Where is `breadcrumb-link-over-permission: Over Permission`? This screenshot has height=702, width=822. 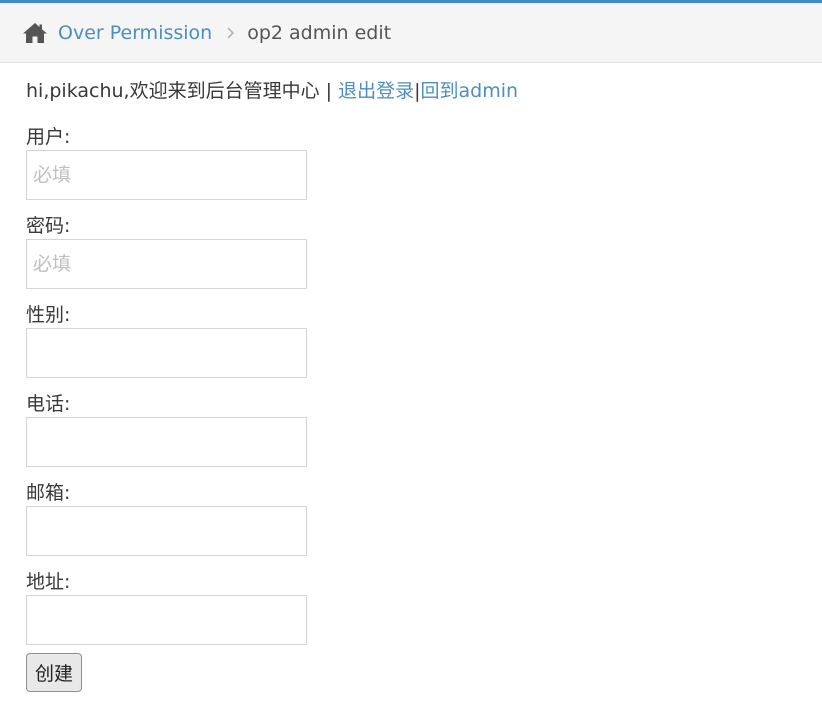 breadcrumb-link-over-permission: Over Permission is located at coordinates (135, 33).